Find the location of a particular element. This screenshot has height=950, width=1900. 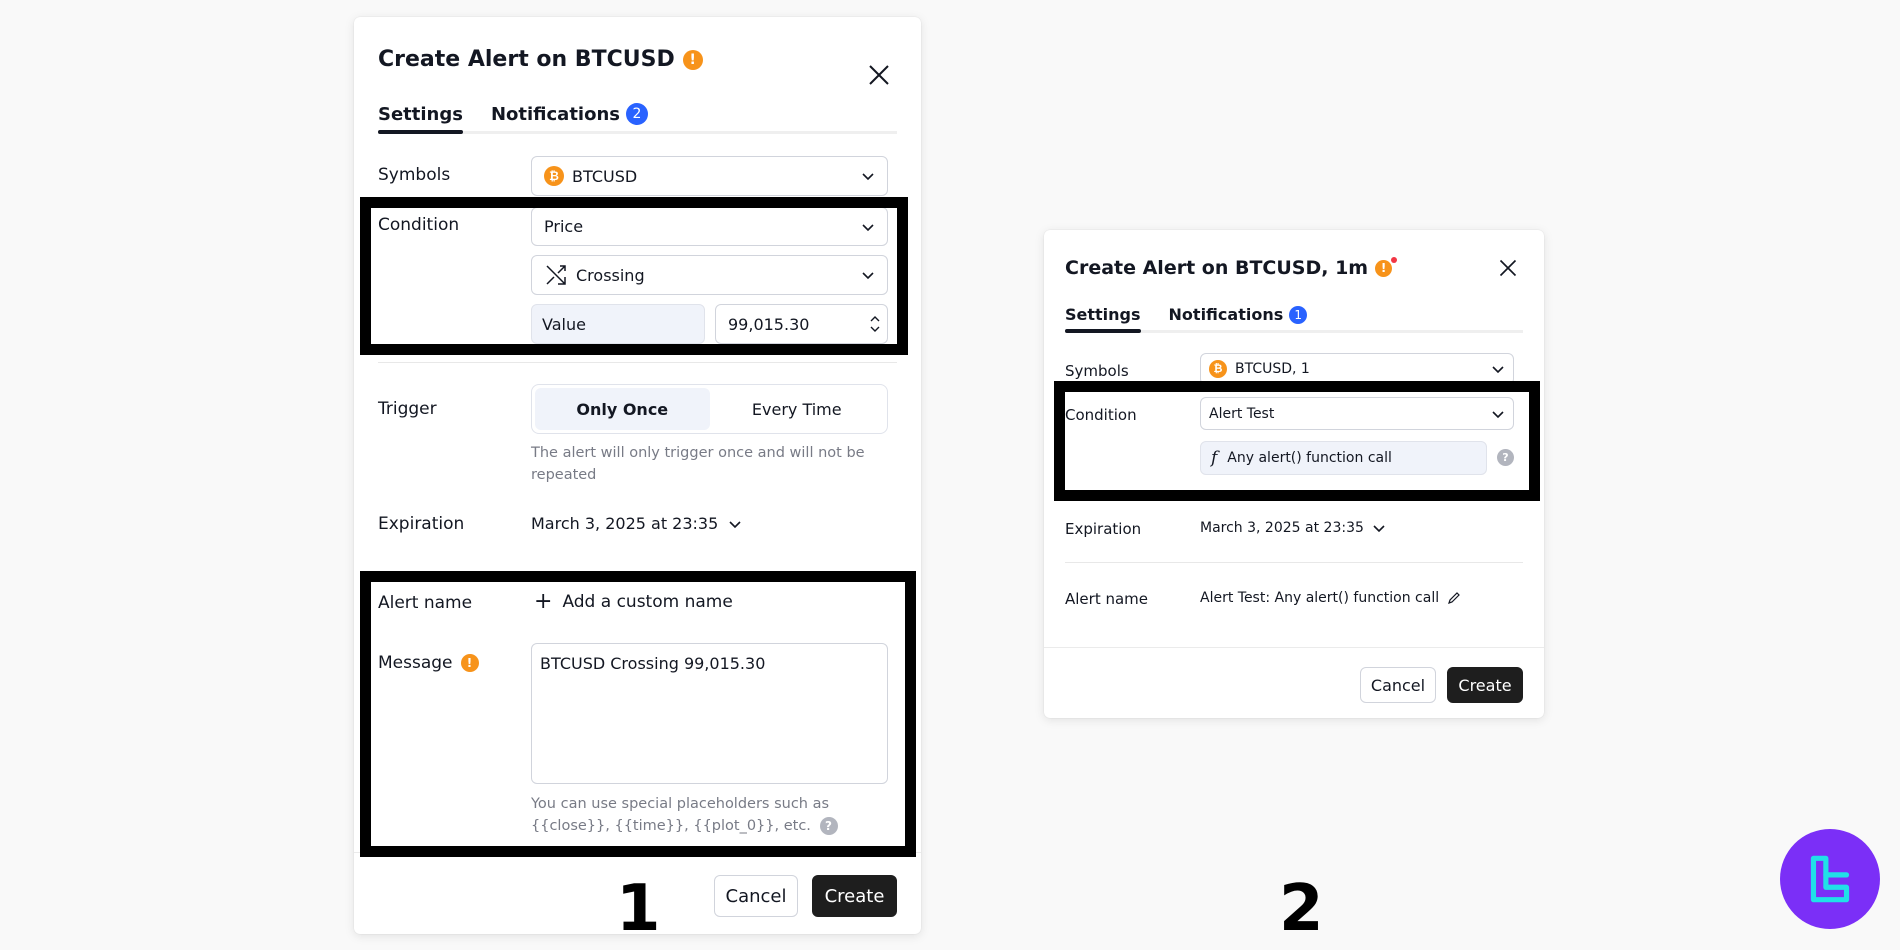

notifications-count-badge: 1 is located at coordinates (1298, 314).